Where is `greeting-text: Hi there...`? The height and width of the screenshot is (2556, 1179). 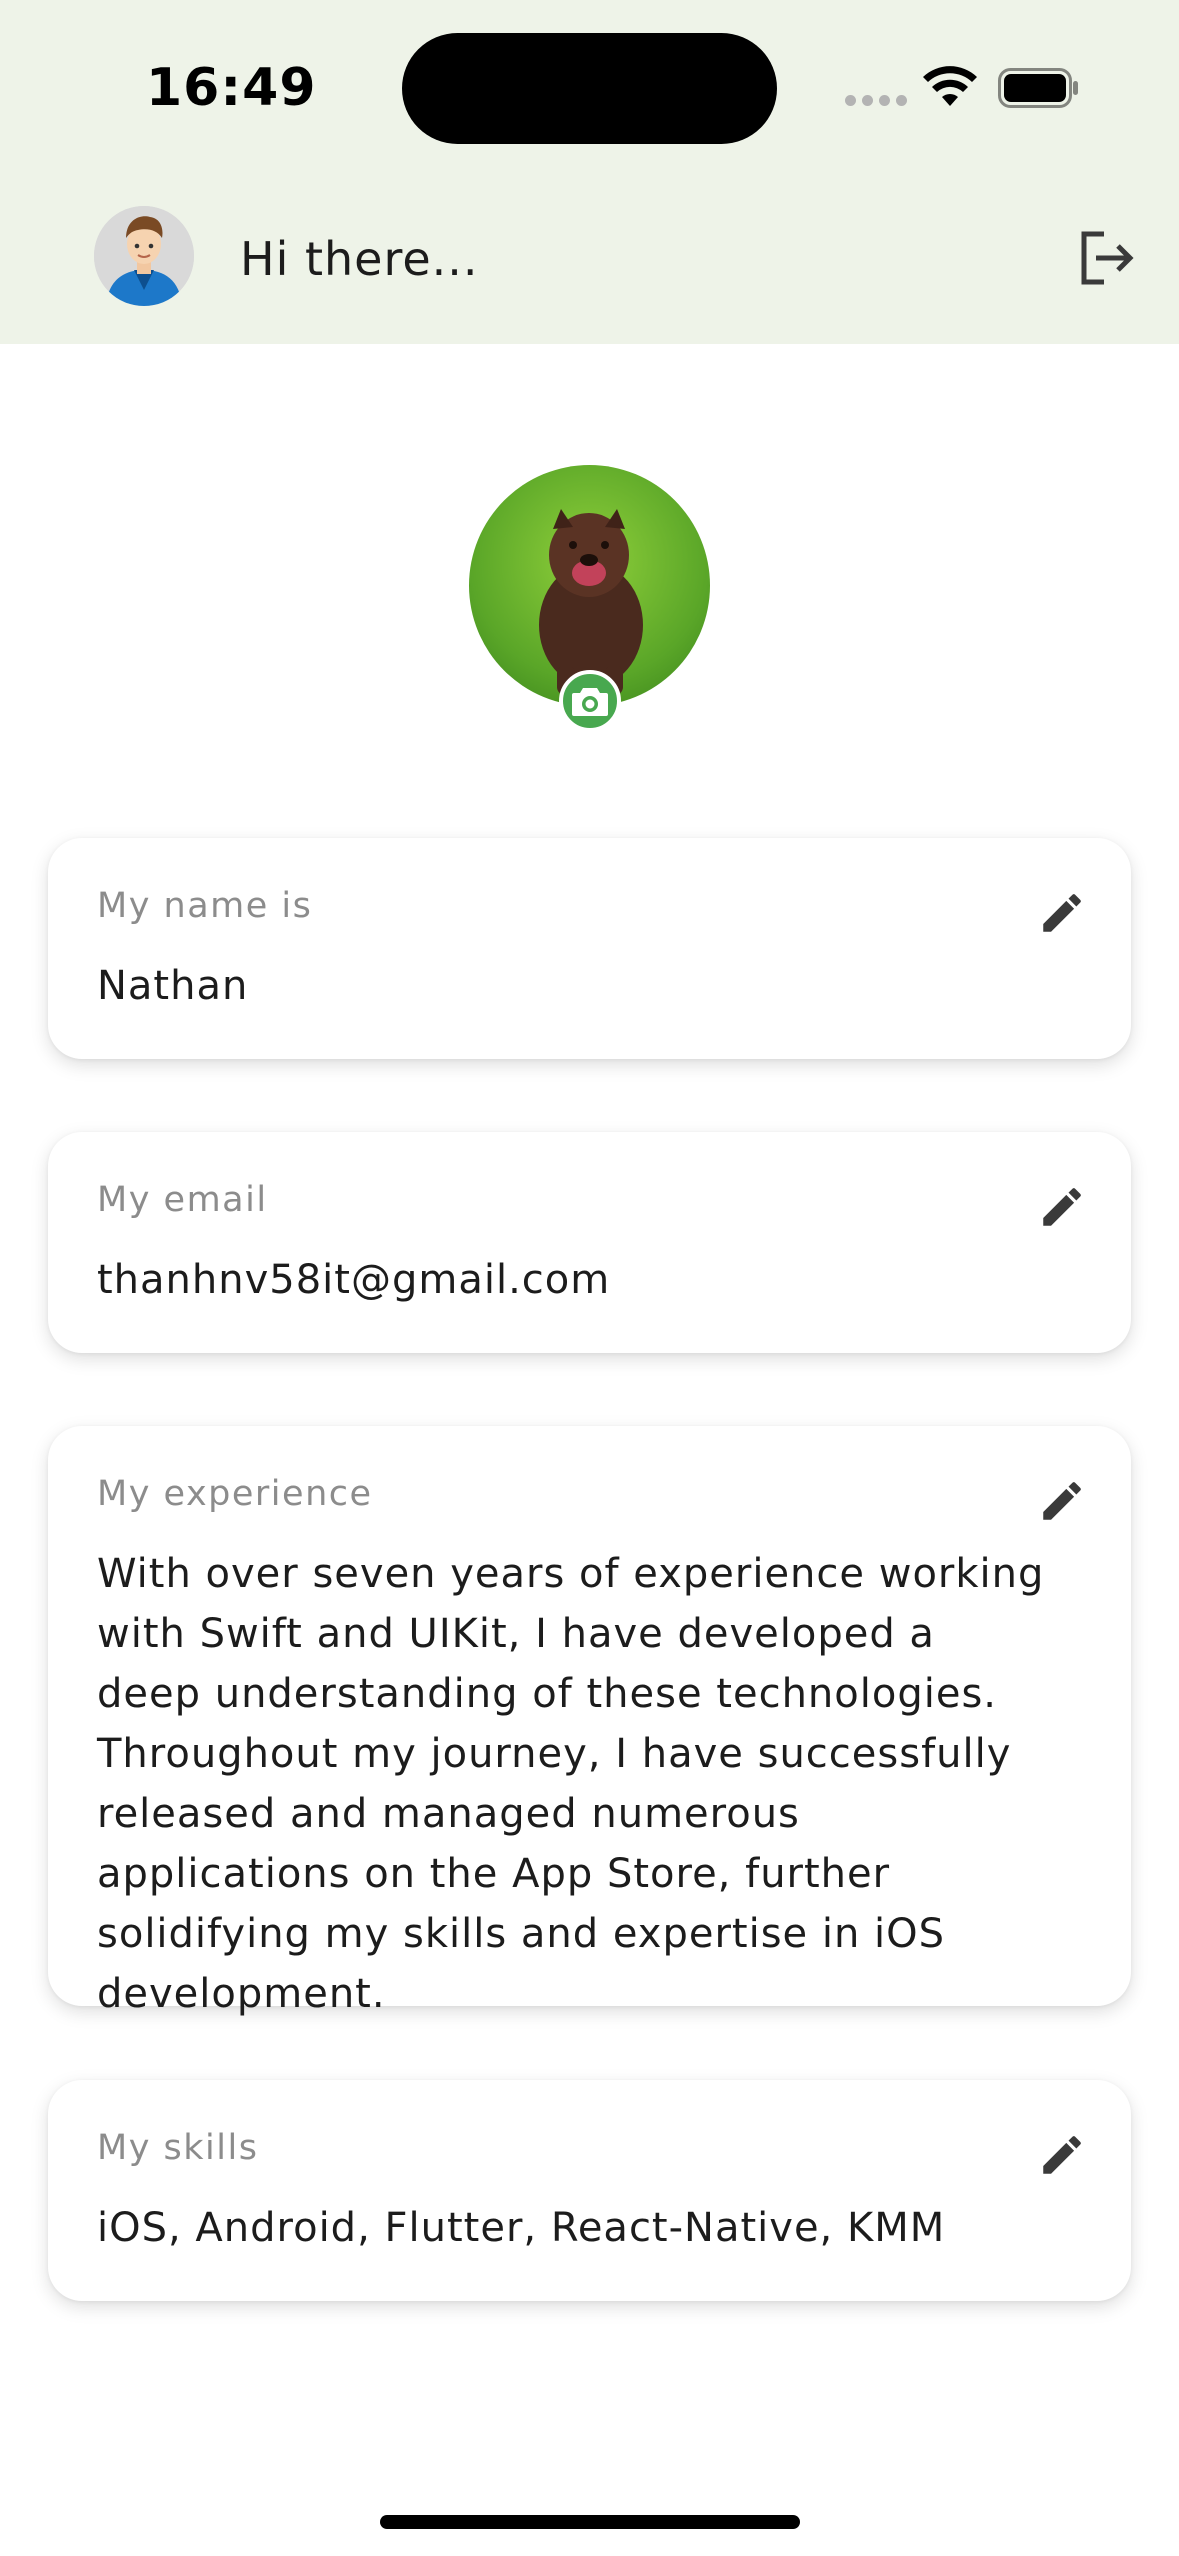
greeting-text: Hi there... is located at coordinates (359, 259).